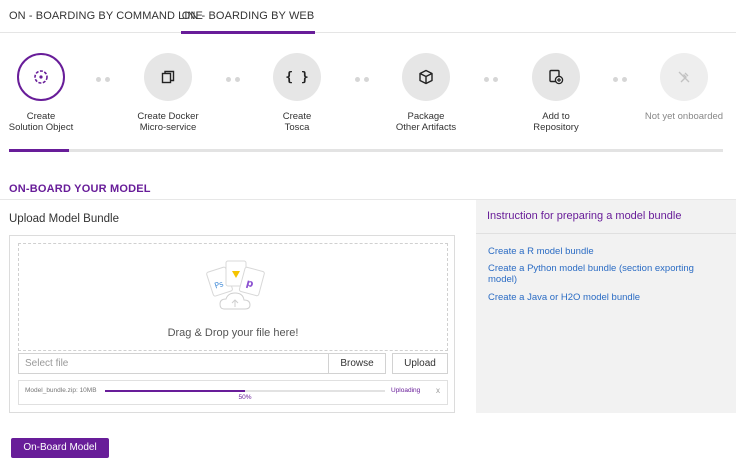  Describe the element at coordinates (297, 122) in the screenshot. I see `step-label: Create Tosca` at that location.